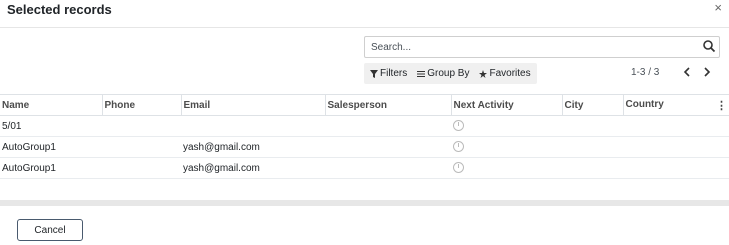 The height and width of the screenshot is (245, 729). I want to click on favorites-label: Favorites, so click(510, 73).